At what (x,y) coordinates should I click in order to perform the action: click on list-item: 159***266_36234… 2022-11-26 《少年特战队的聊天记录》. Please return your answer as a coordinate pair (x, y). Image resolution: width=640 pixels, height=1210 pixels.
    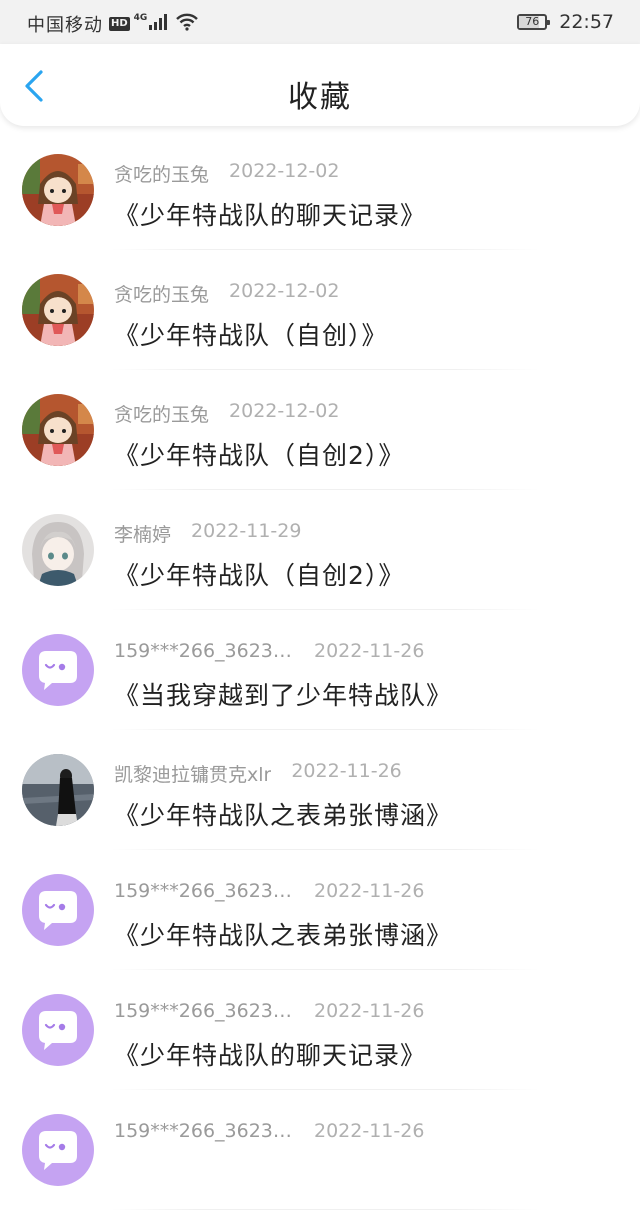
    Looking at the image, I should click on (320, 1030).